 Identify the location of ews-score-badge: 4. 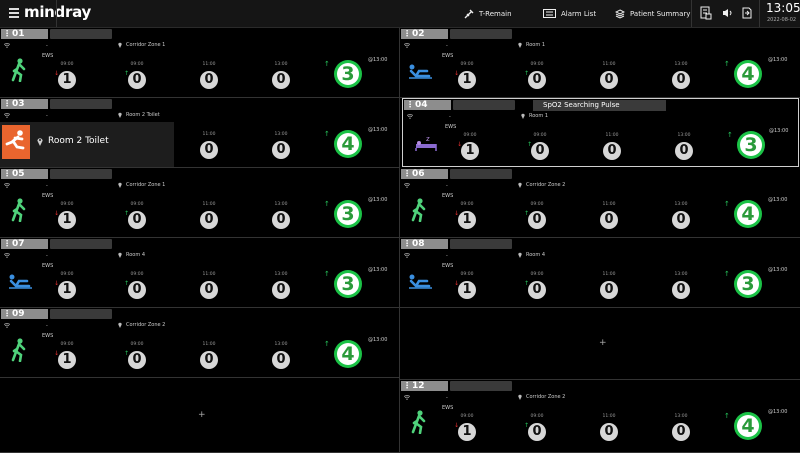
(348, 144).